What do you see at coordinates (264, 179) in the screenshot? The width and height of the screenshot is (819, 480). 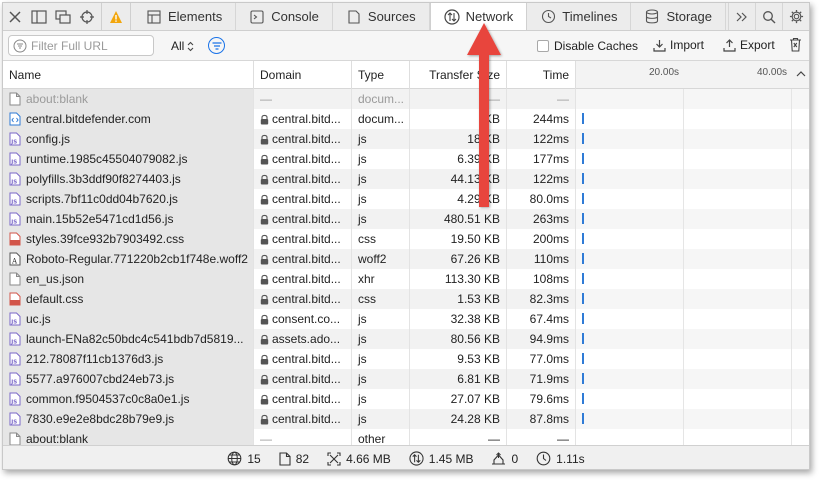 I see `lock-icon` at bounding box center [264, 179].